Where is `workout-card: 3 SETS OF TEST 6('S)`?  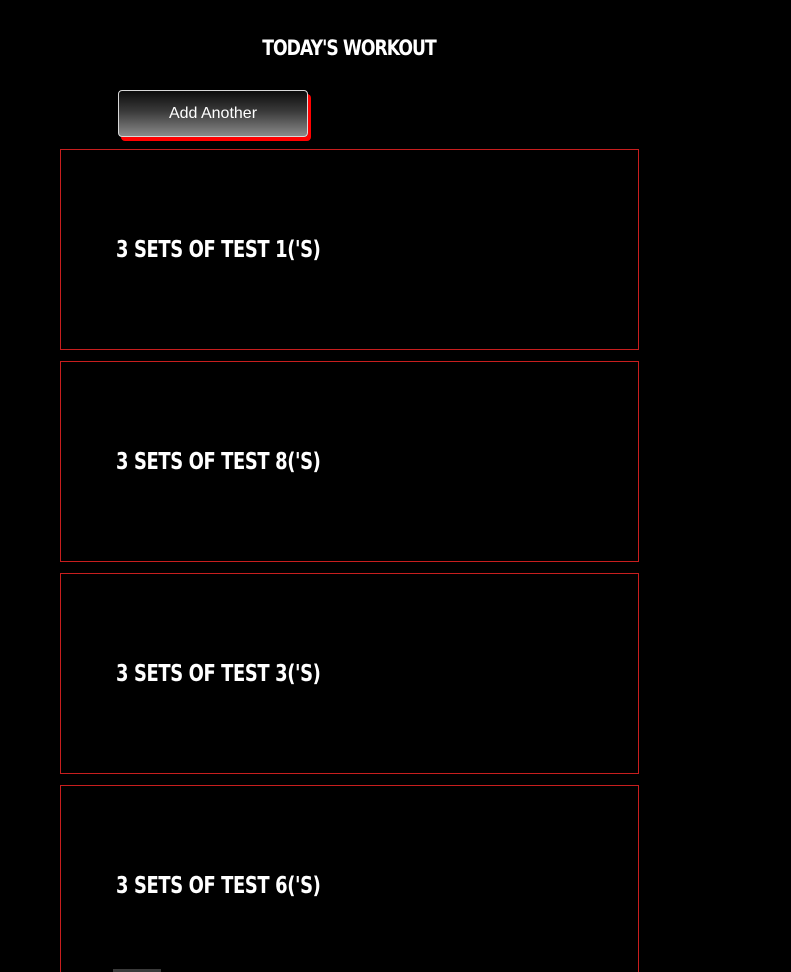 workout-card: 3 SETS OF TEST 6('S) is located at coordinates (349, 878).